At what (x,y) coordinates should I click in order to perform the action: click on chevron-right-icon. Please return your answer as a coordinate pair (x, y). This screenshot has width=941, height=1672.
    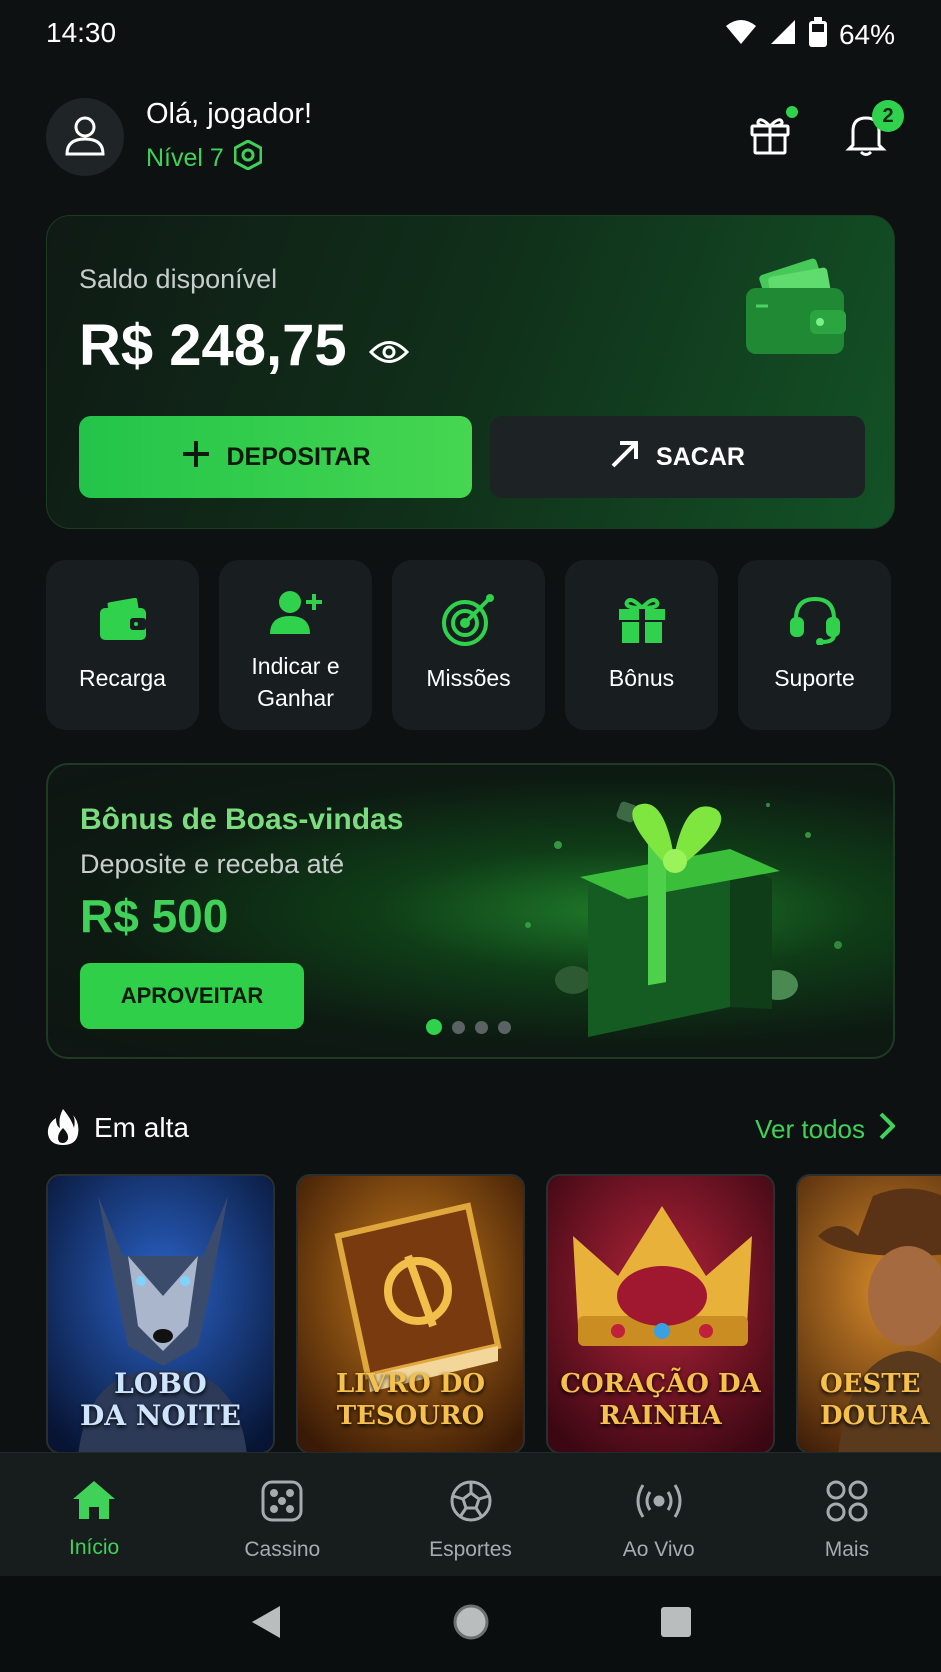
    Looking at the image, I should click on (887, 1129).